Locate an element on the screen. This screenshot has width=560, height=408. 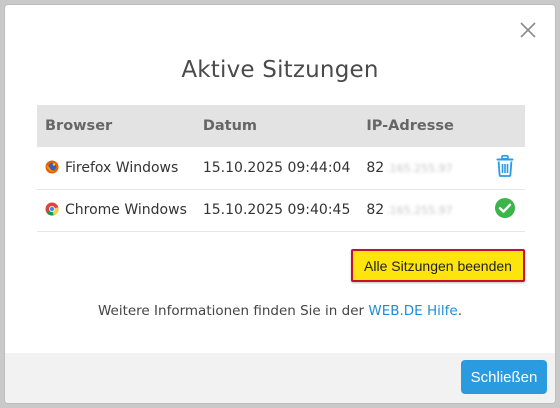
dialog-title: Aktive Sitzungen is located at coordinates (280, 70).